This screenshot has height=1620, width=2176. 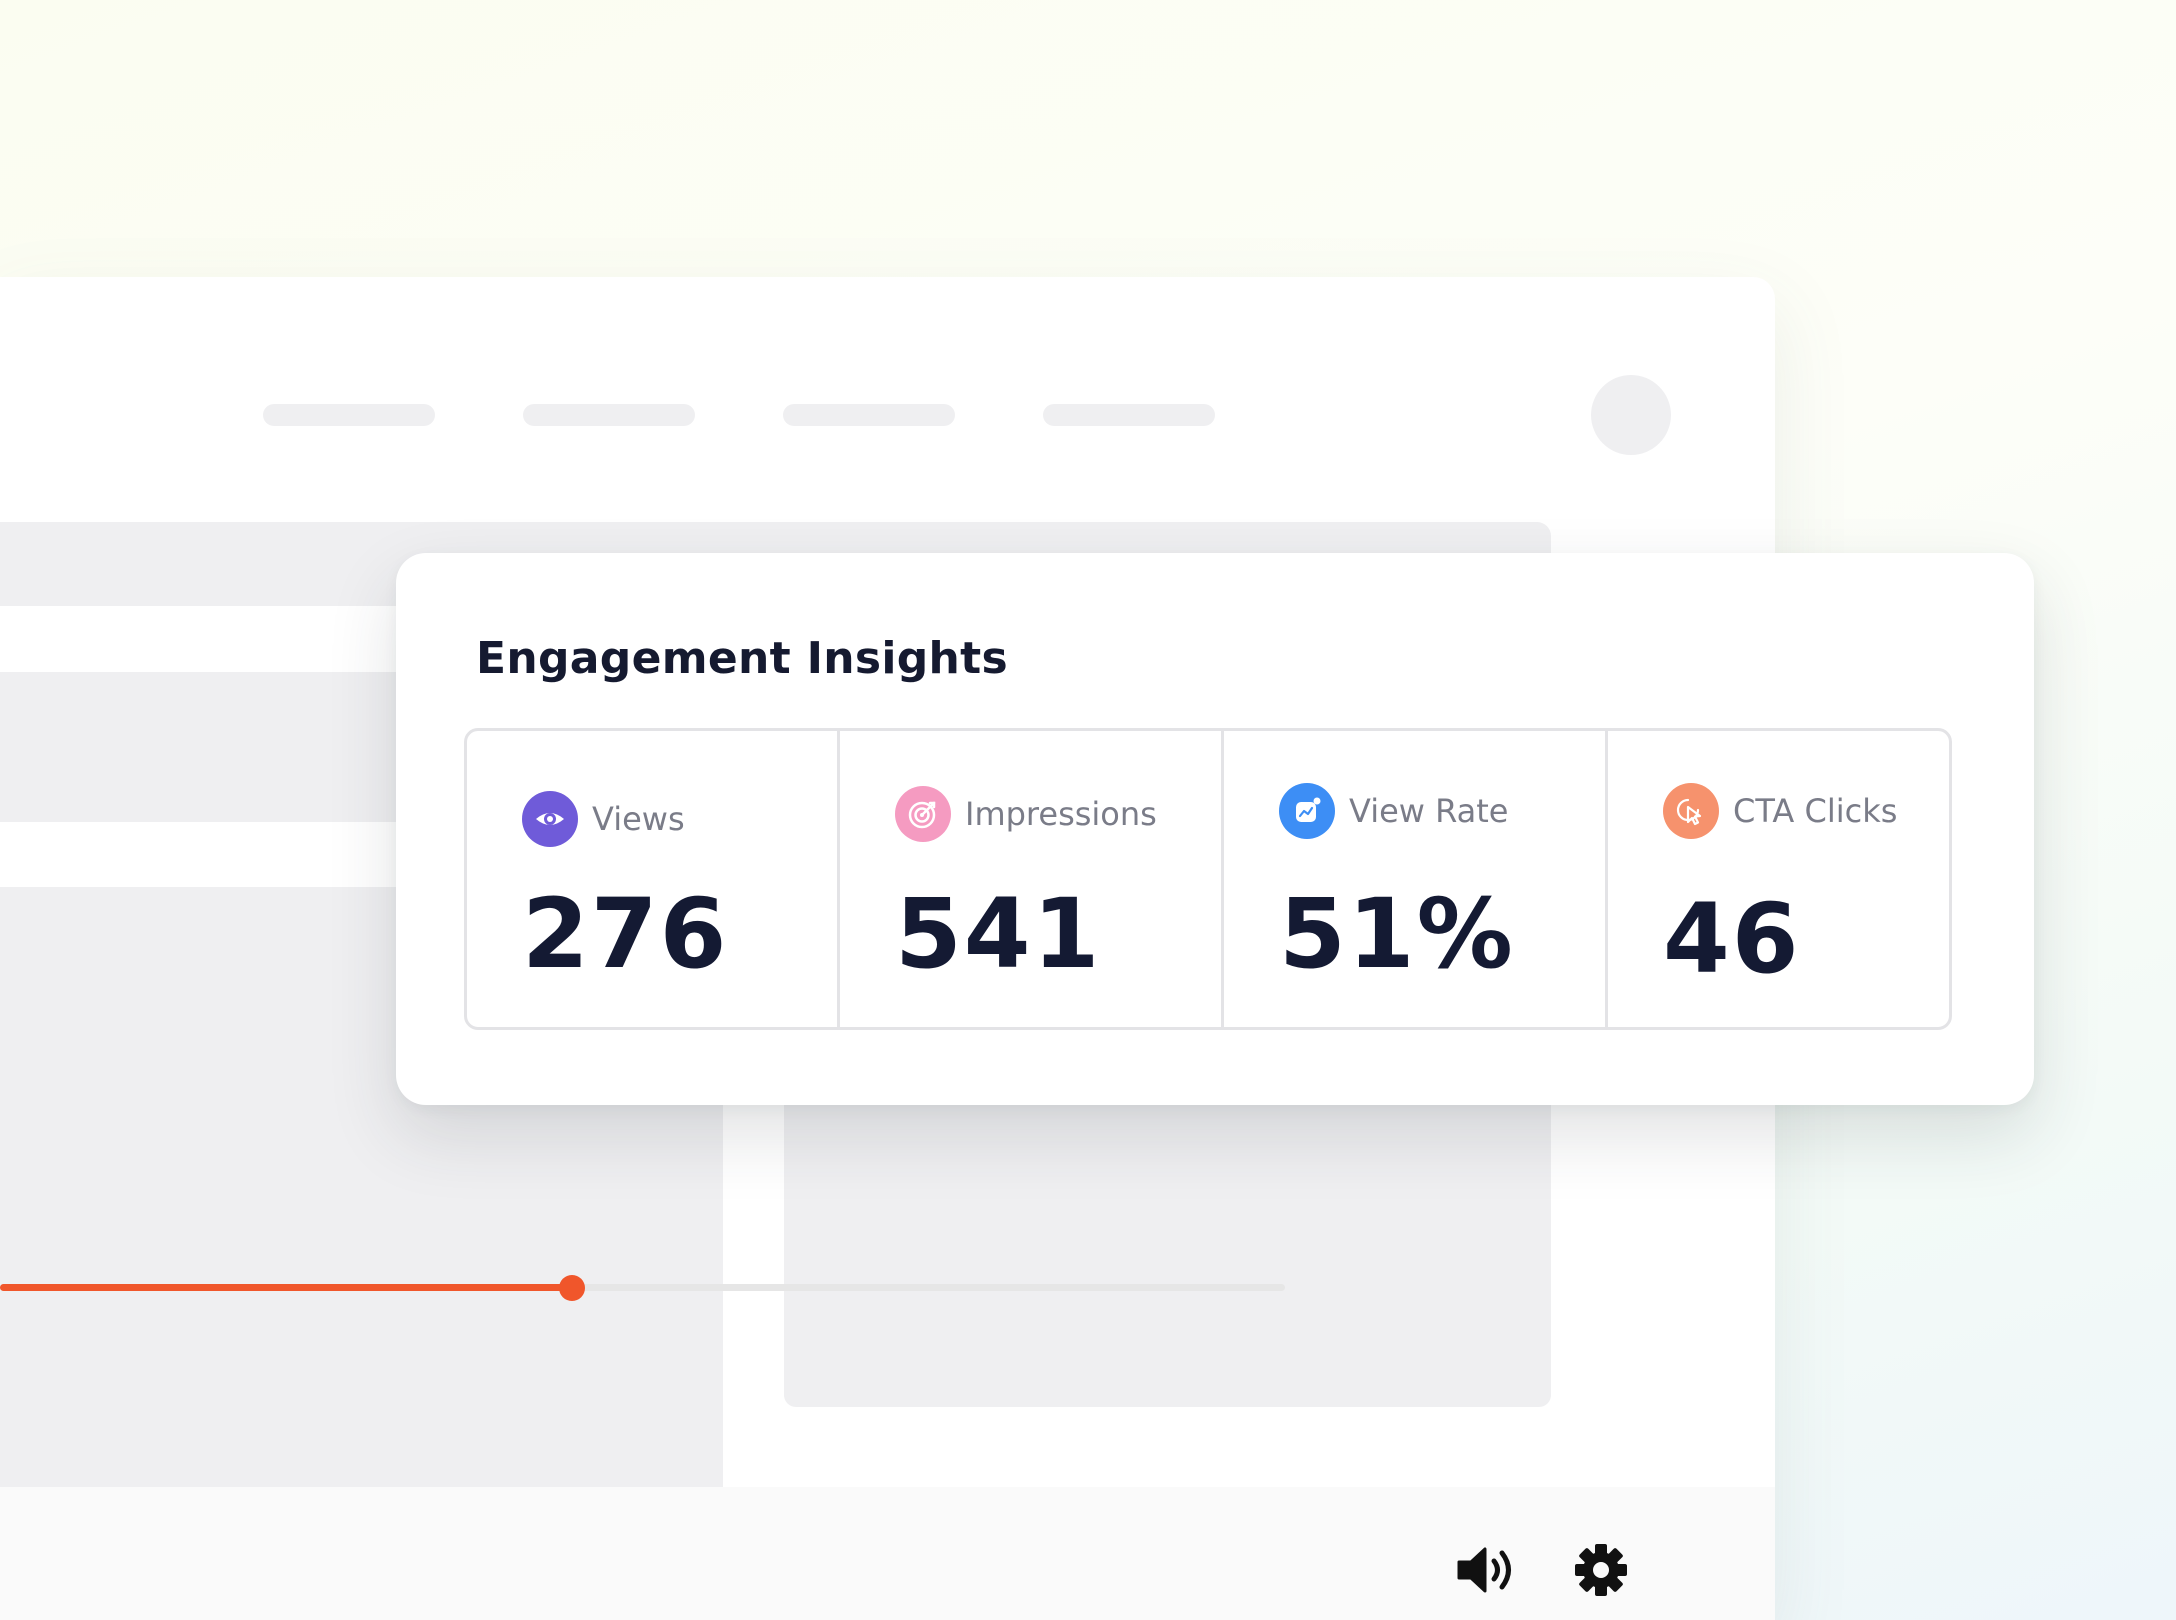 What do you see at coordinates (998, 934) in the screenshot?
I see `metric-value: 541` at bounding box center [998, 934].